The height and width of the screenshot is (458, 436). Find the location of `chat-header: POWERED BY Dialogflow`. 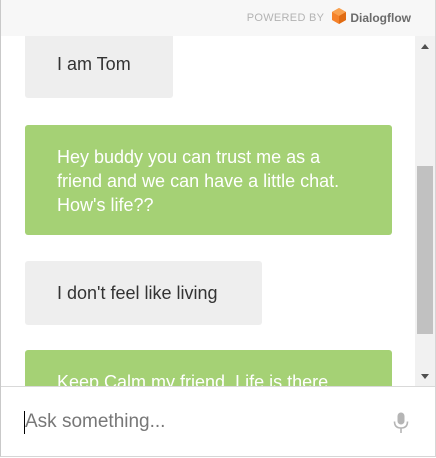

chat-header: POWERED BY Dialogflow is located at coordinates (218, 18).